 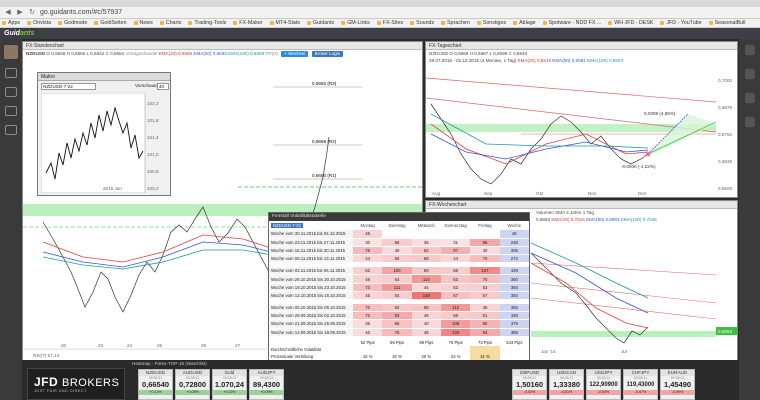 I want to click on svg-text: Sep, so click(x=488, y=193).